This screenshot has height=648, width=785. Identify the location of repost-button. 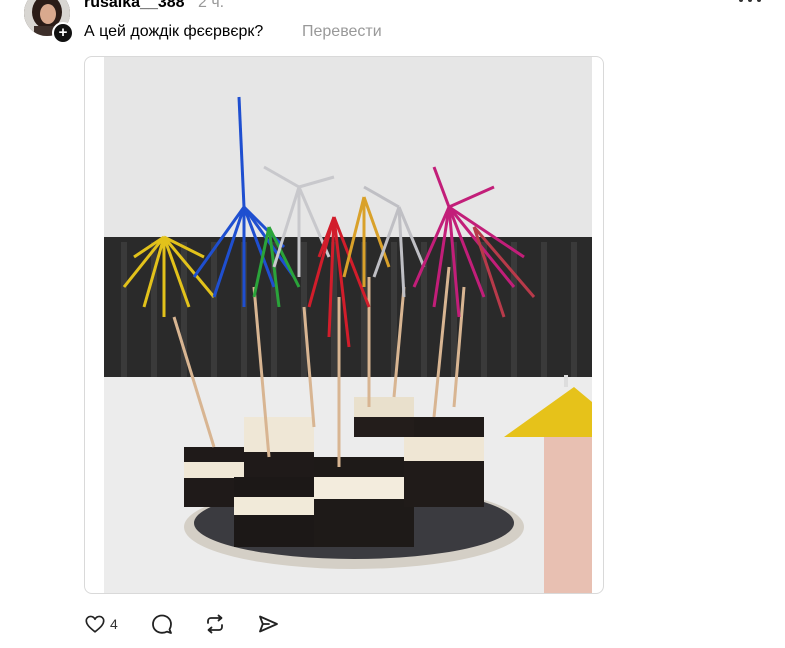
(215, 624).